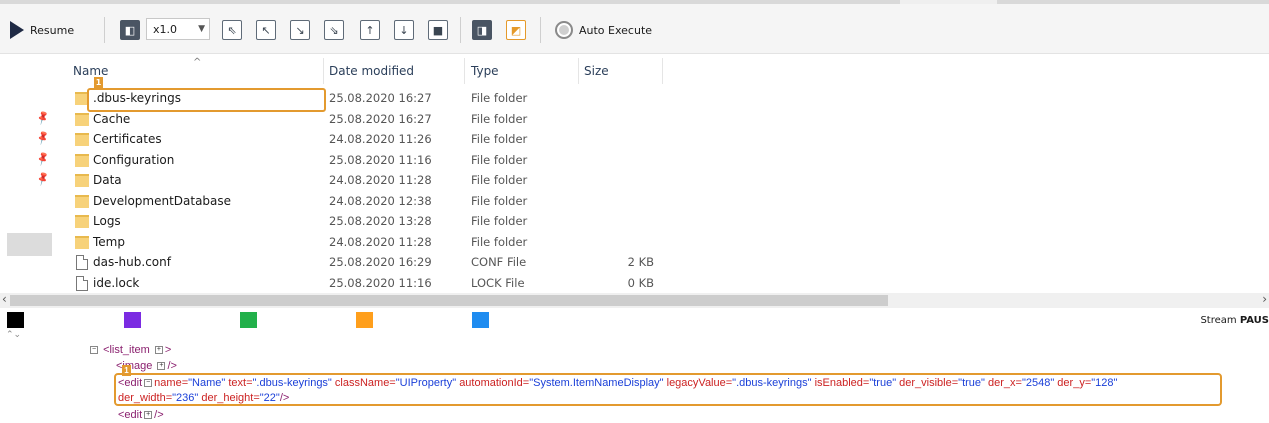 Image resolution: width=1269 pixels, height=423 pixels. What do you see at coordinates (380, 262) in the screenshot?
I see `file-date: 25.08.2020 16:29` at bounding box center [380, 262].